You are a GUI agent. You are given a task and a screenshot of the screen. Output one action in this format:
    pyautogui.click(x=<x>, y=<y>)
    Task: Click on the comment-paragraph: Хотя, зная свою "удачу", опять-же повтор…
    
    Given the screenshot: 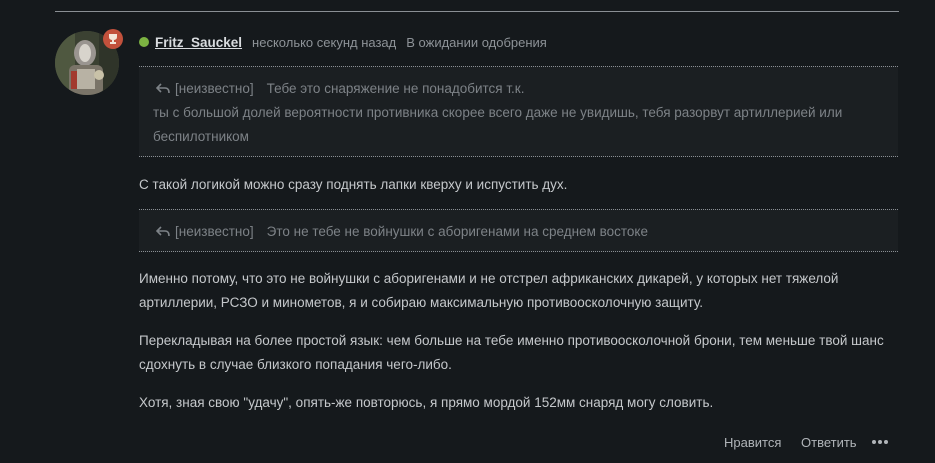 What is the action you would take?
    pyautogui.click(x=426, y=402)
    